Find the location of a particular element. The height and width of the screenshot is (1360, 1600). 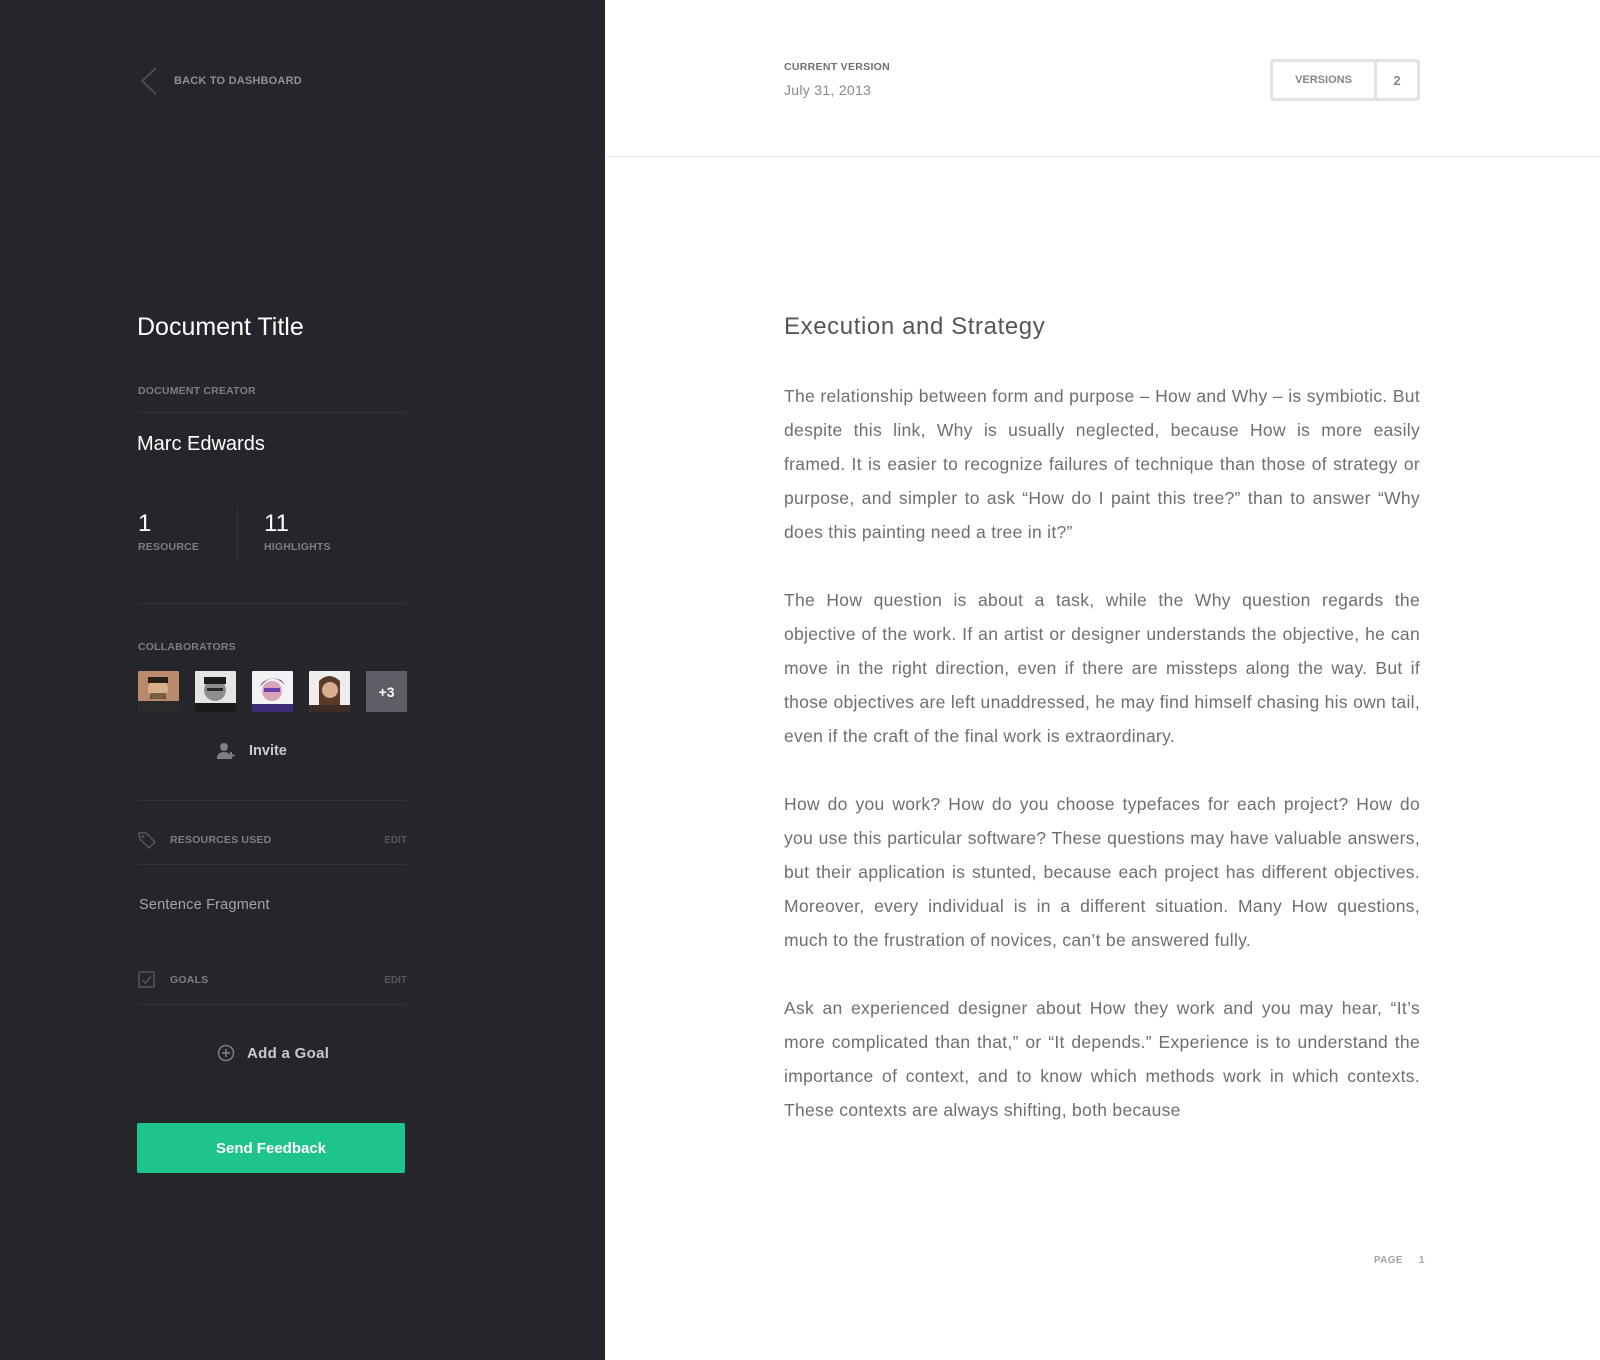

invite-button: Invite is located at coordinates (252, 751).